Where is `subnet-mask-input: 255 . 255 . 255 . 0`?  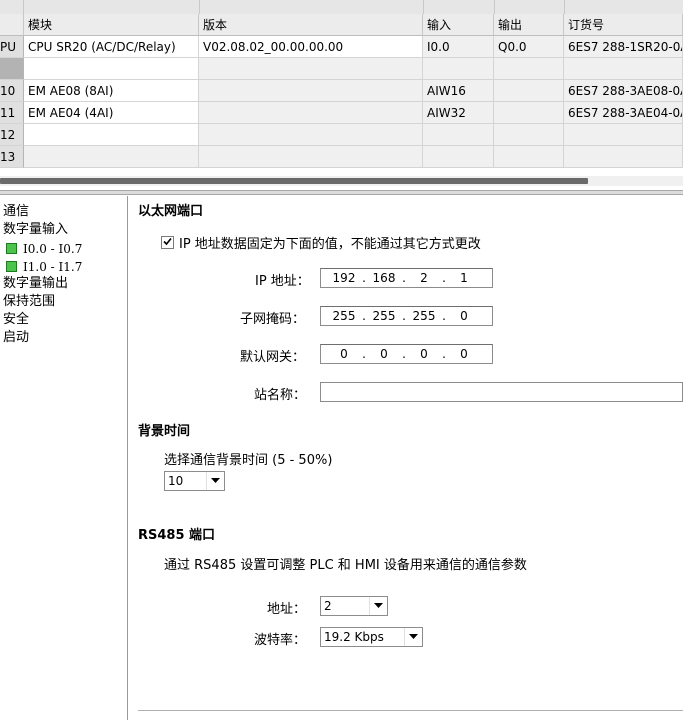 subnet-mask-input: 255 . 255 . 255 . 0 is located at coordinates (406, 316).